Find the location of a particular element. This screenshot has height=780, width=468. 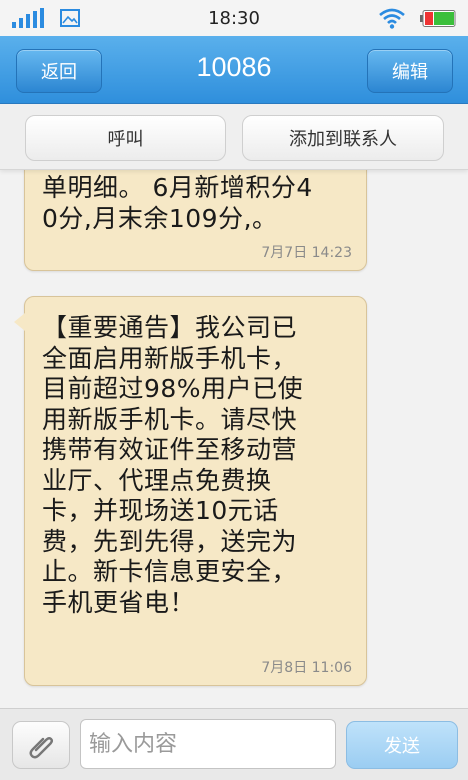

add-contact-button: 添加到联系人 is located at coordinates (343, 138).